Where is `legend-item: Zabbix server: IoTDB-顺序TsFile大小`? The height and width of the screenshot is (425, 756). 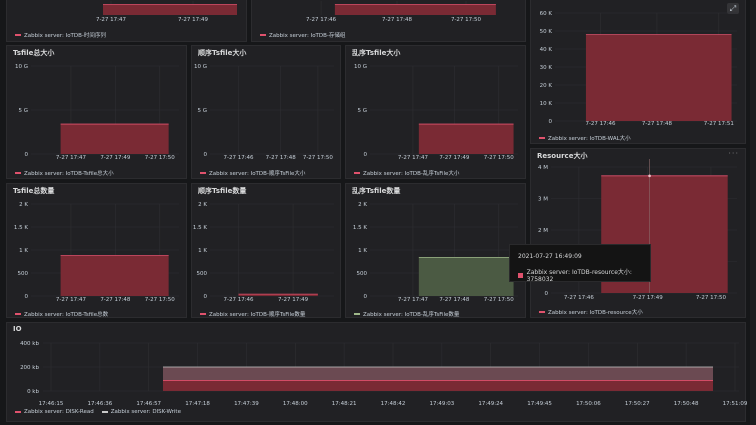
legend-item: Zabbix server: IoTDB-顺序TsFile大小 is located at coordinates (252, 173).